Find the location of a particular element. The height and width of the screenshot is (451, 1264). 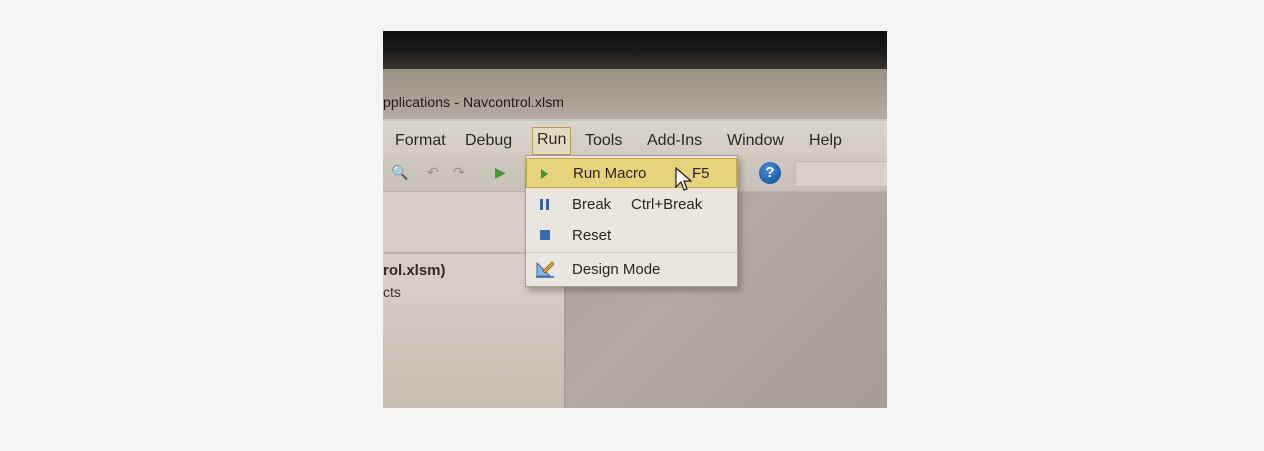

menu-item-shortcut: F5 is located at coordinates (701, 173).